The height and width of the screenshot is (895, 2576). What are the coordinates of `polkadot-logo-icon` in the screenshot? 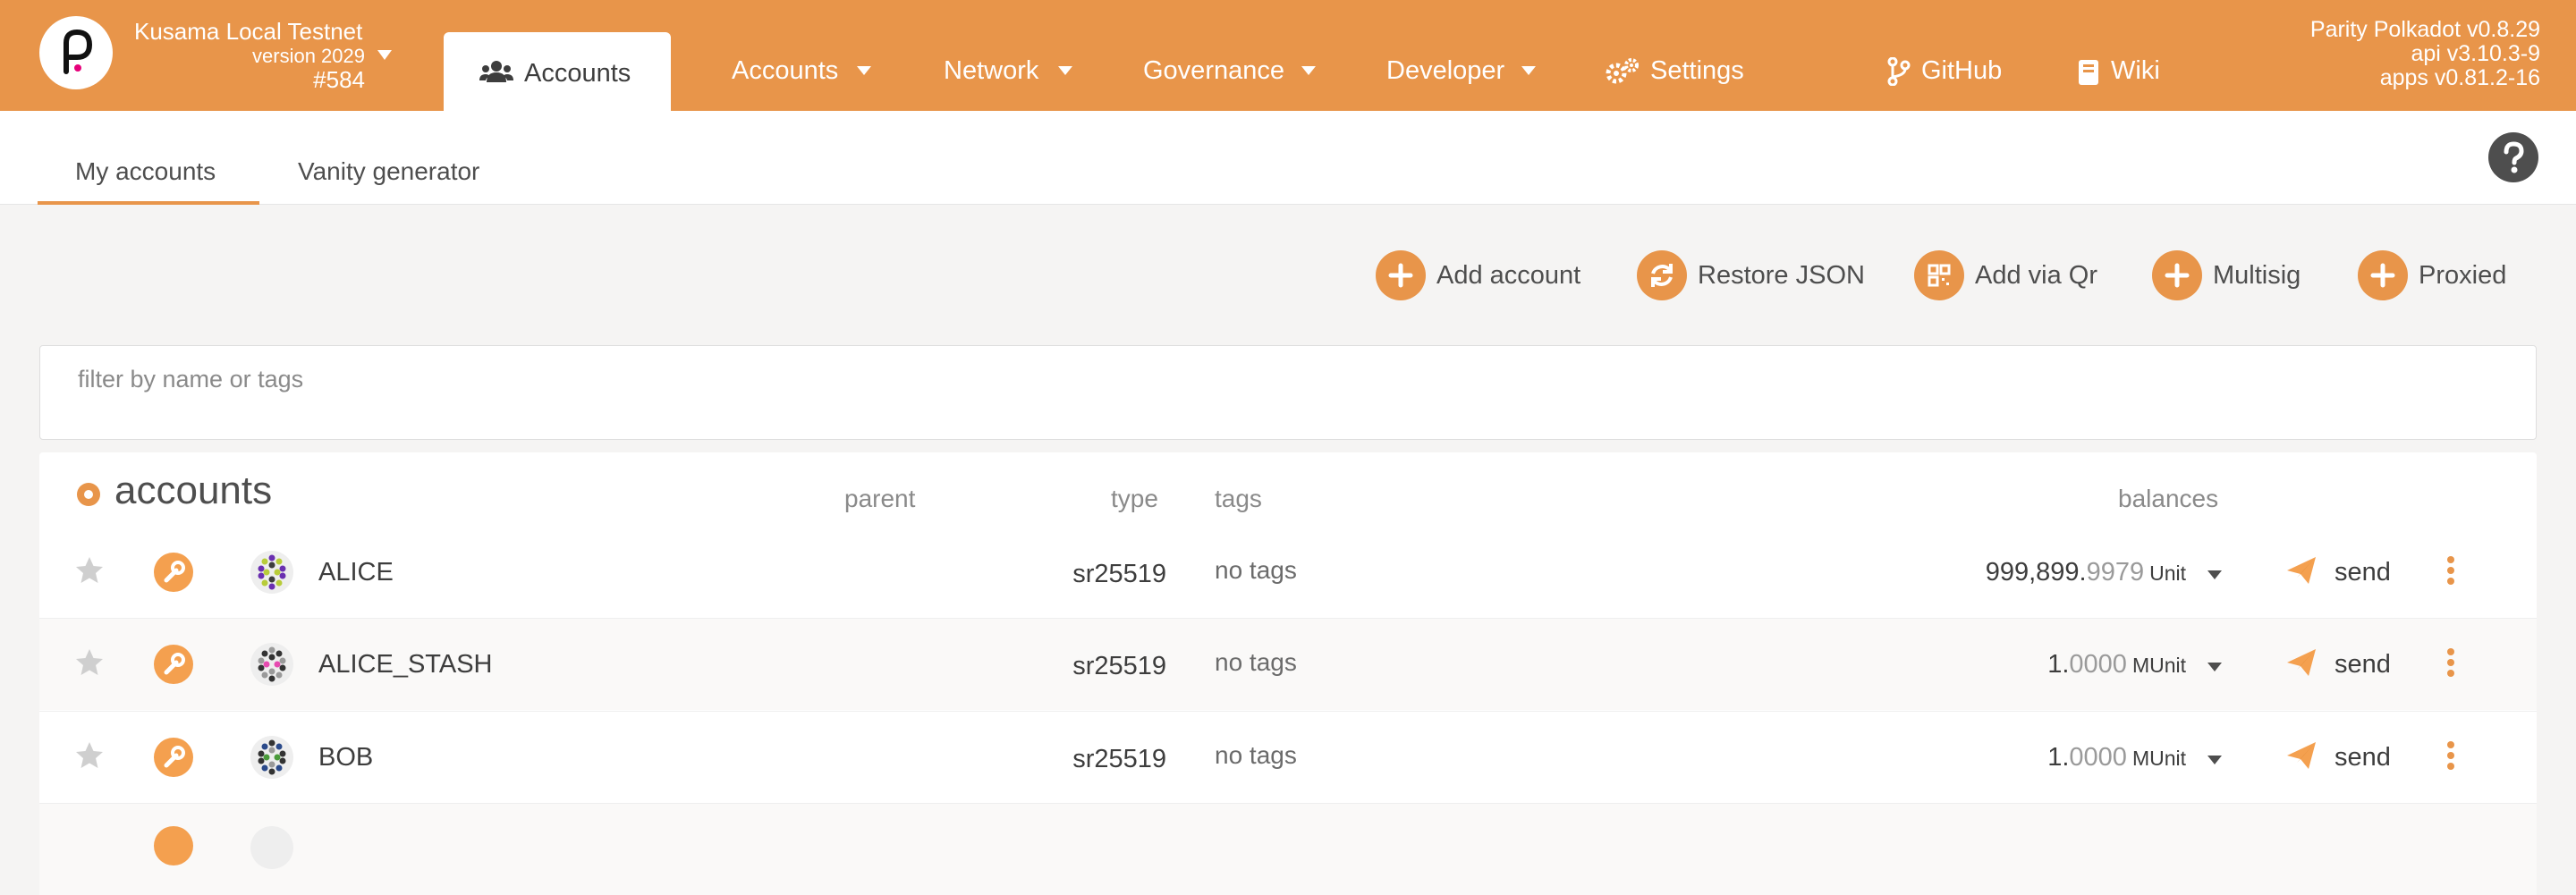 It's located at (78, 51).